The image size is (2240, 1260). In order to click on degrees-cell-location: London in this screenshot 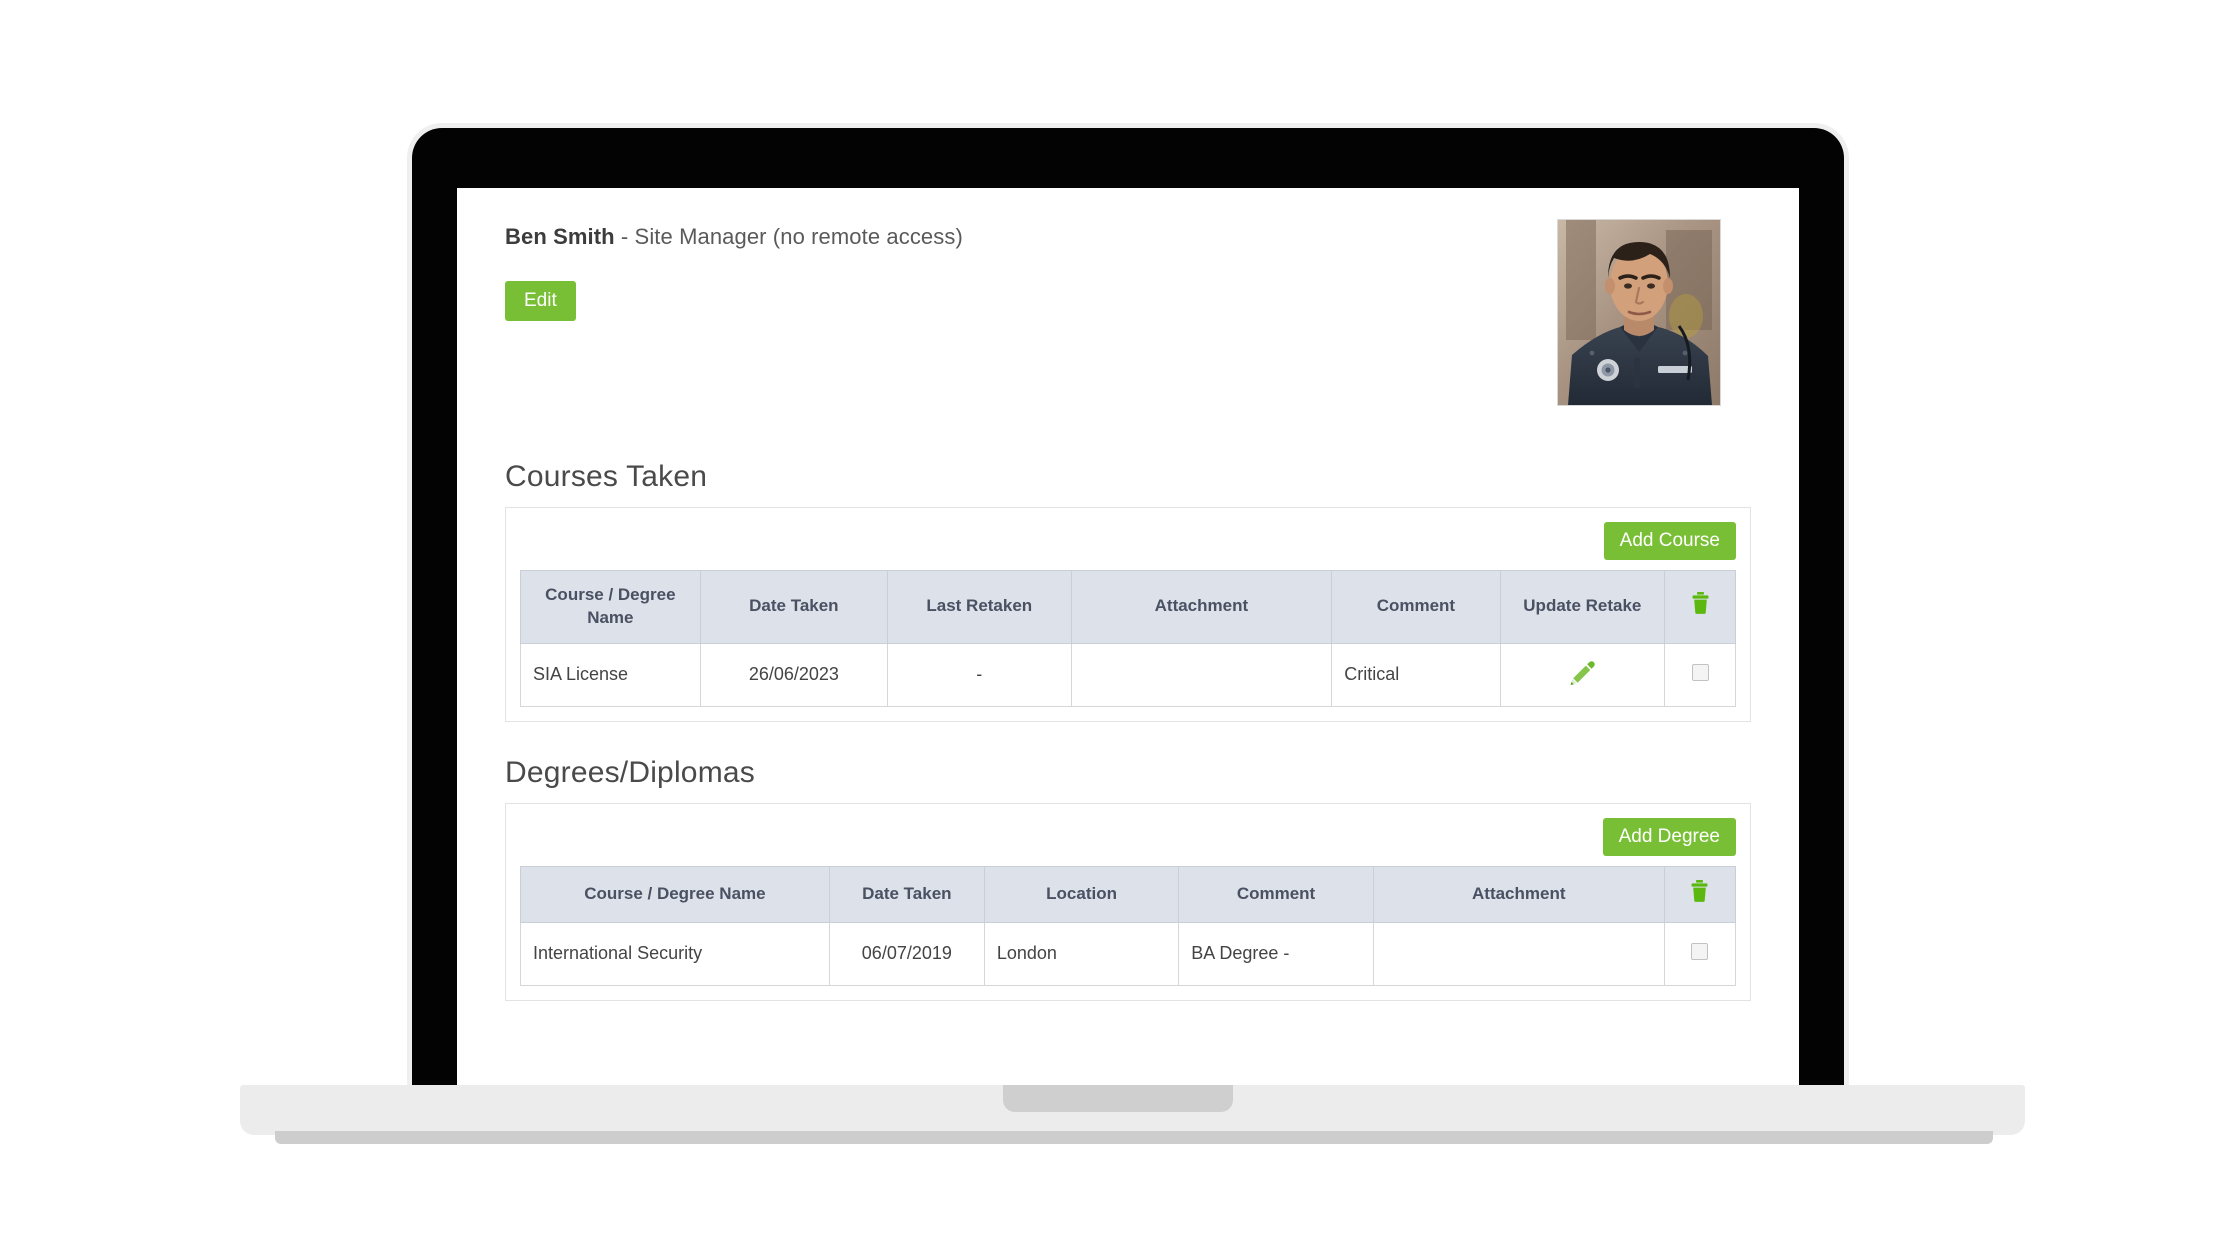, I will do `click(1081, 953)`.